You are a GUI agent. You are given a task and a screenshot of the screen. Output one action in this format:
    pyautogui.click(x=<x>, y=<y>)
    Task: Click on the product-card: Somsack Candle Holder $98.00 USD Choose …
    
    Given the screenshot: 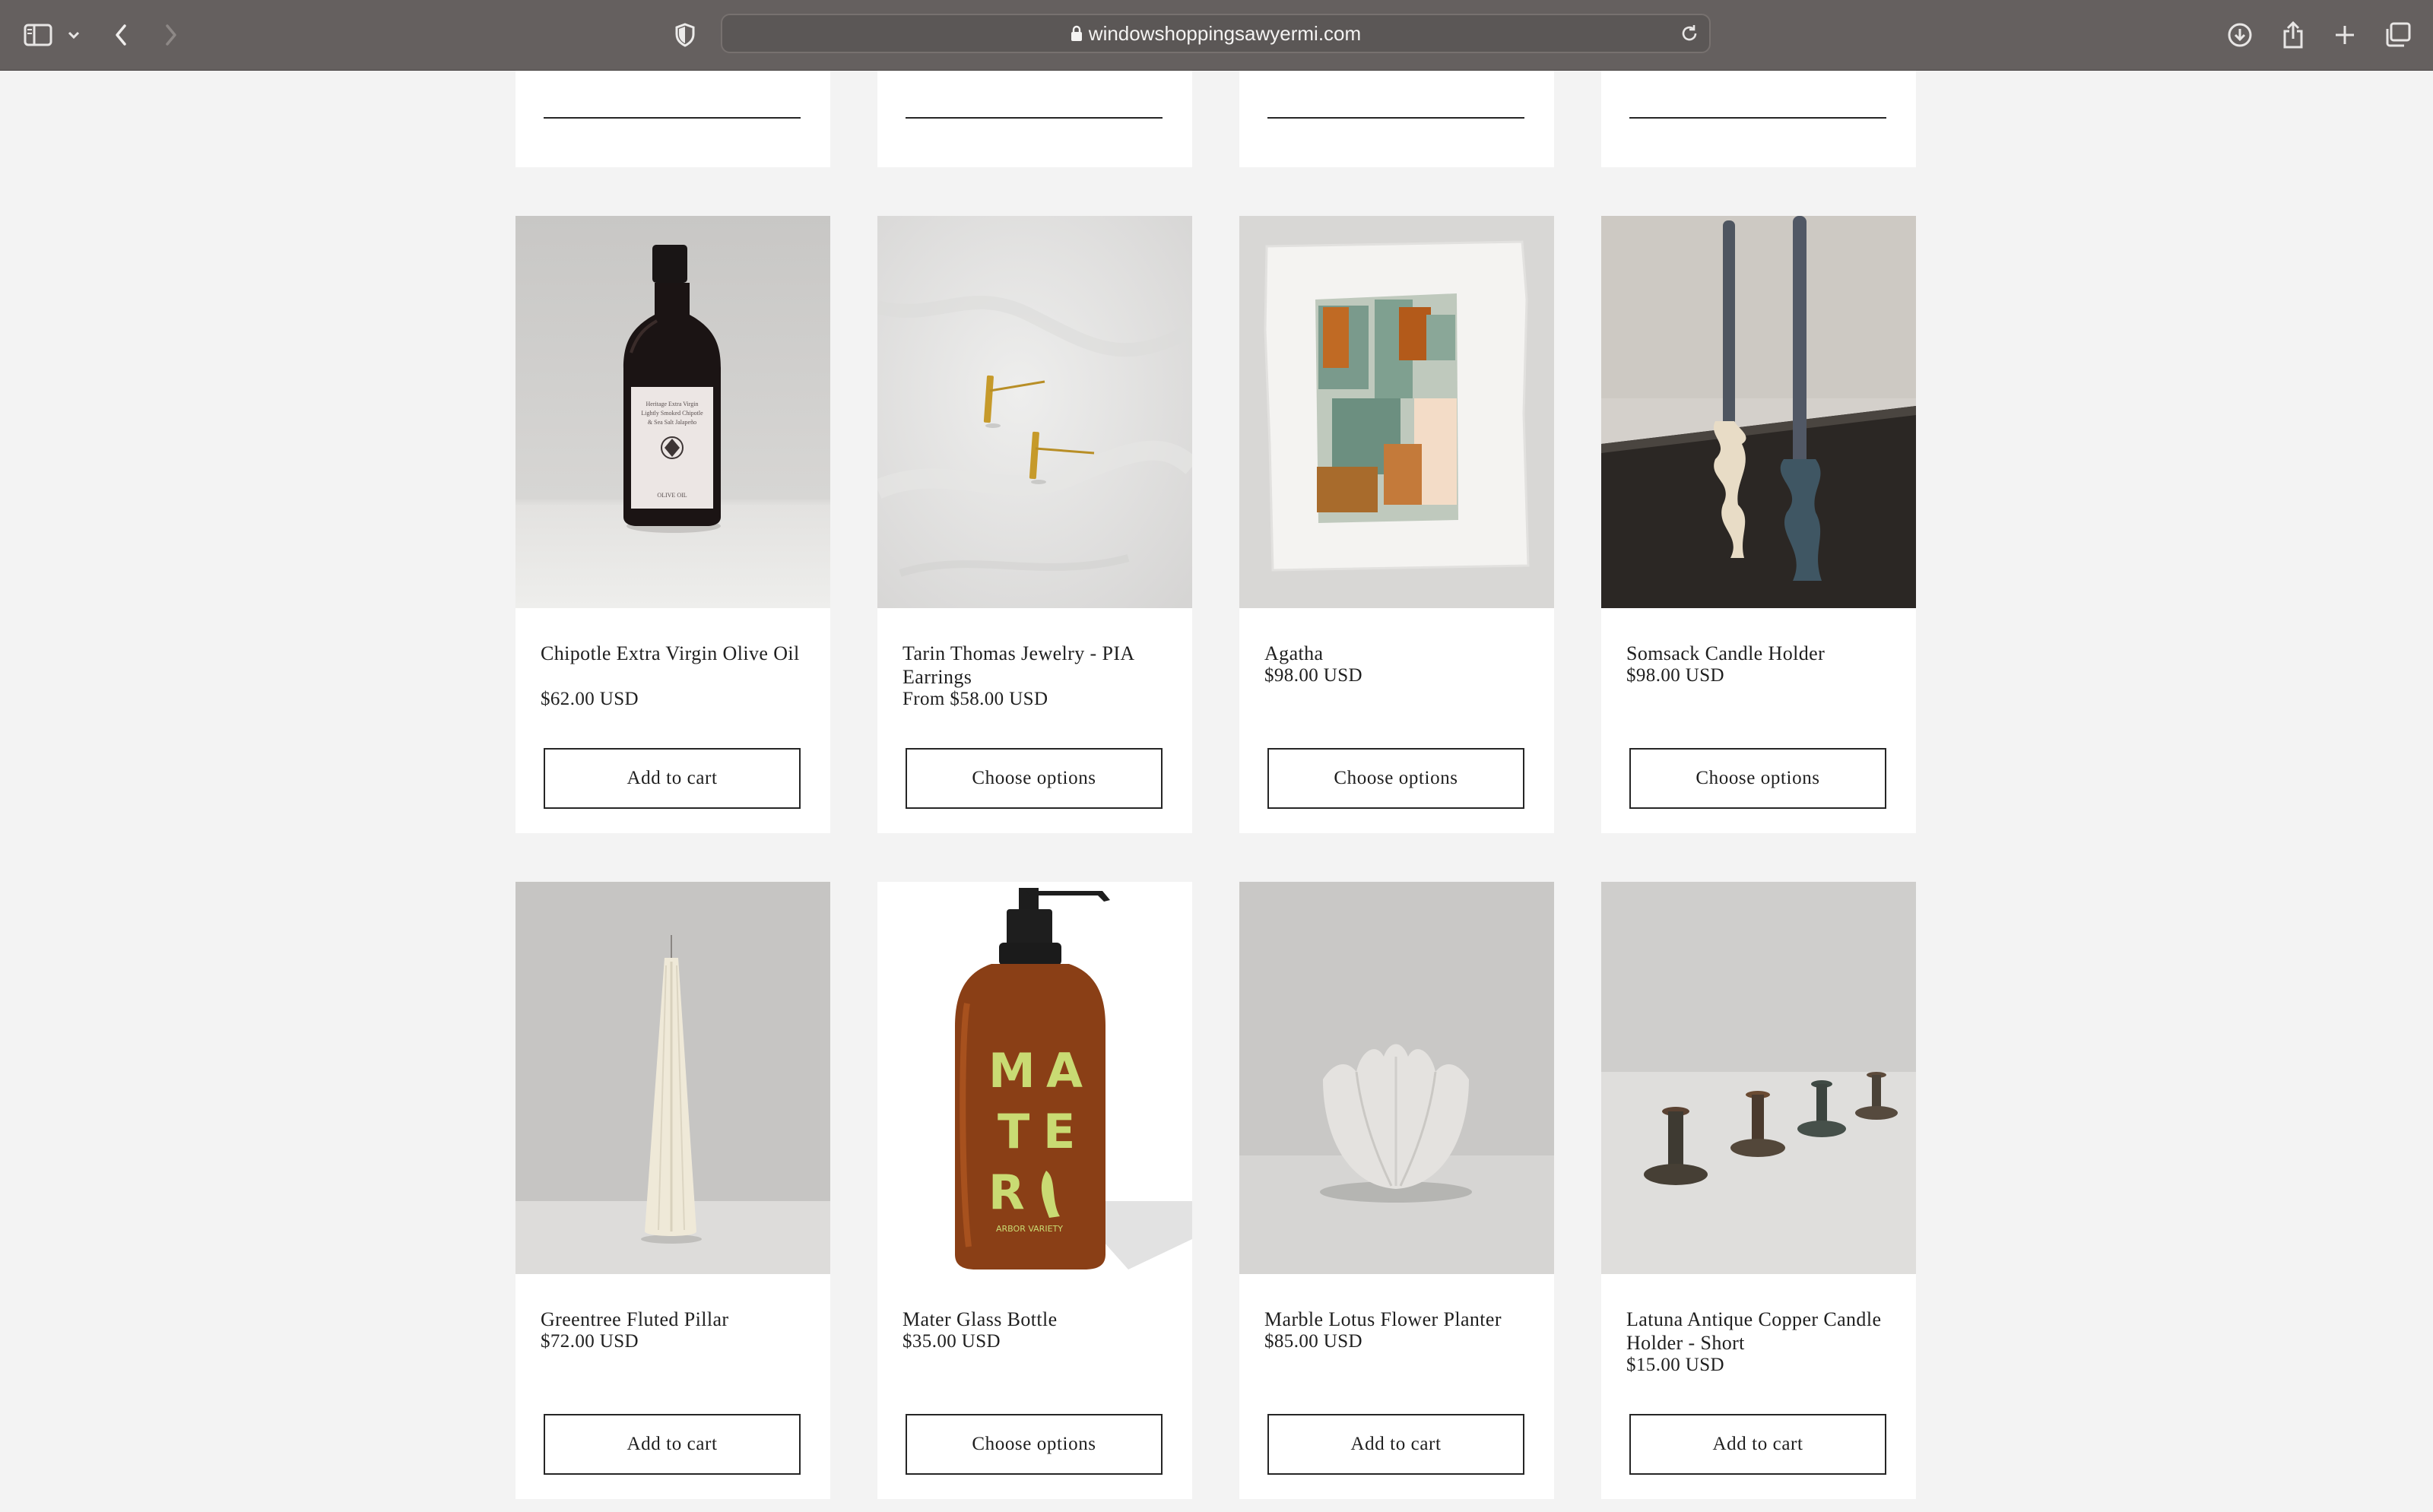 What is the action you would take?
    pyautogui.click(x=1758, y=524)
    